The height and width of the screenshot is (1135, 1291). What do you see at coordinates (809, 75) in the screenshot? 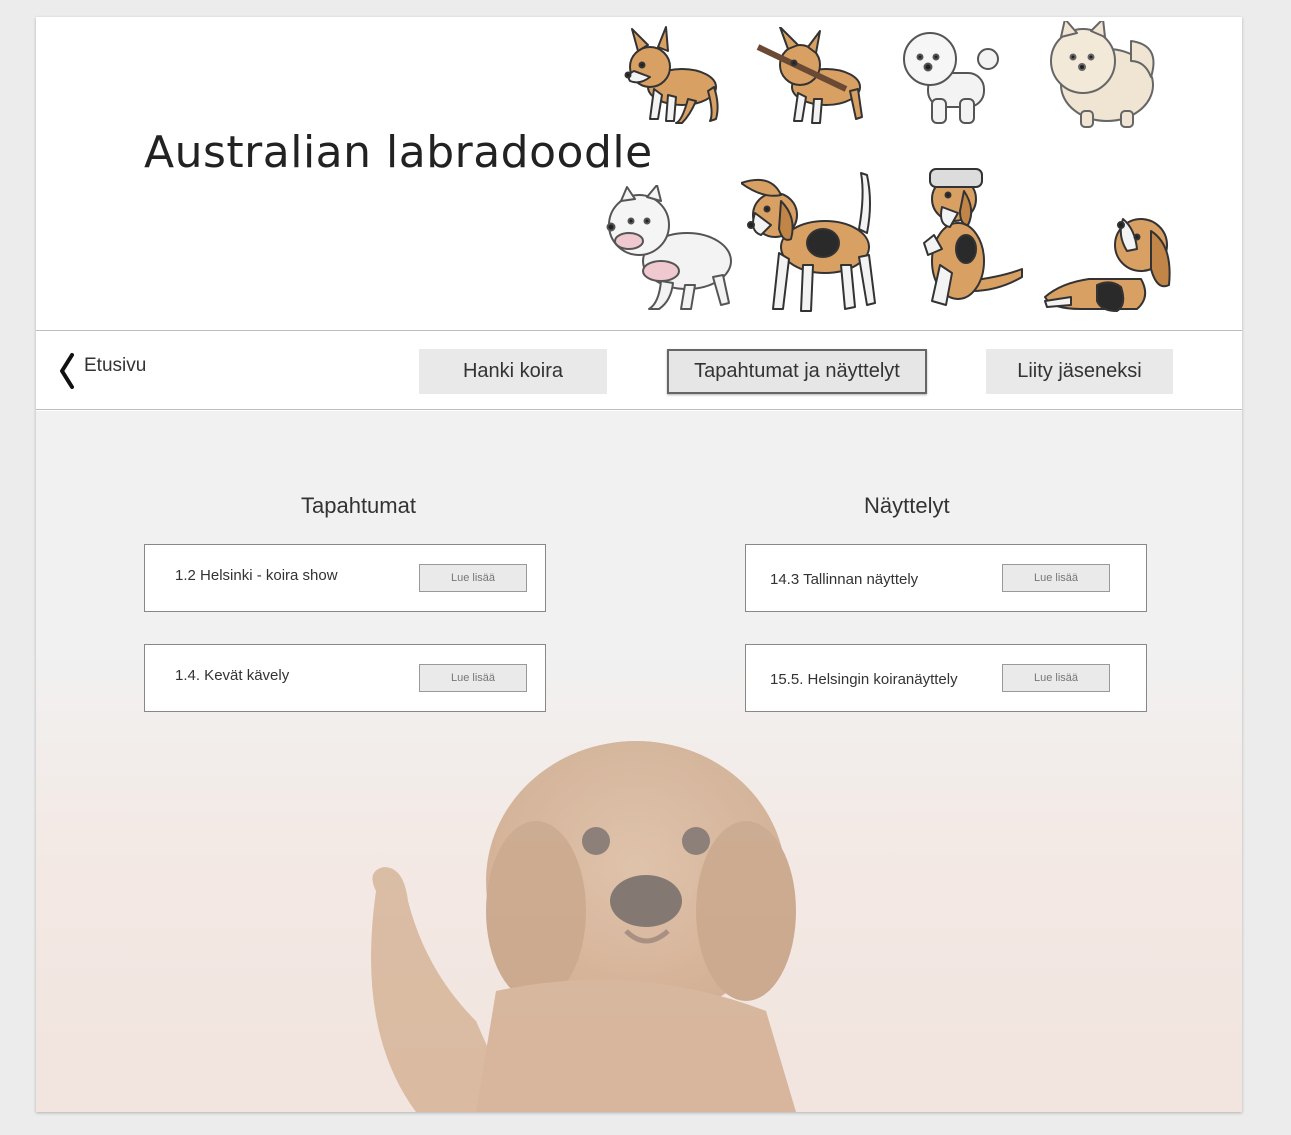
I see `corgi-with-stick-icon` at bounding box center [809, 75].